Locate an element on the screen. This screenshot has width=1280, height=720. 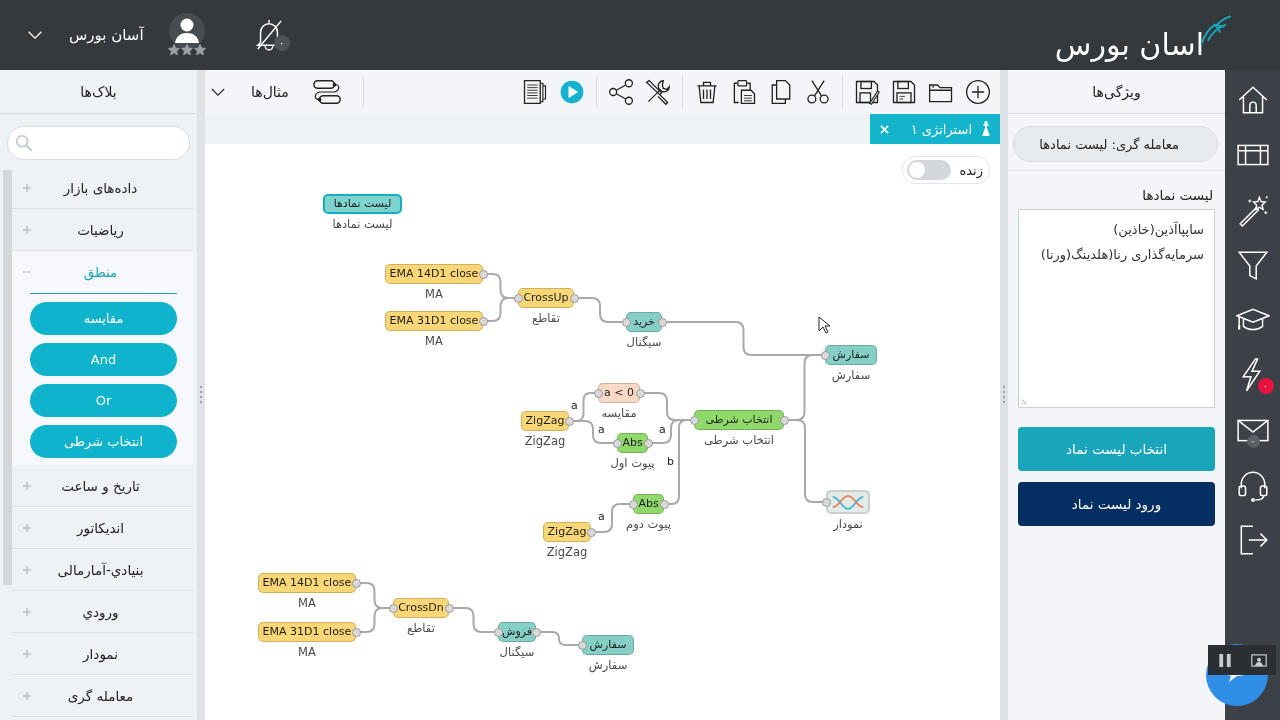
logo-text: اسان بورس is located at coordinates (1129, 45).